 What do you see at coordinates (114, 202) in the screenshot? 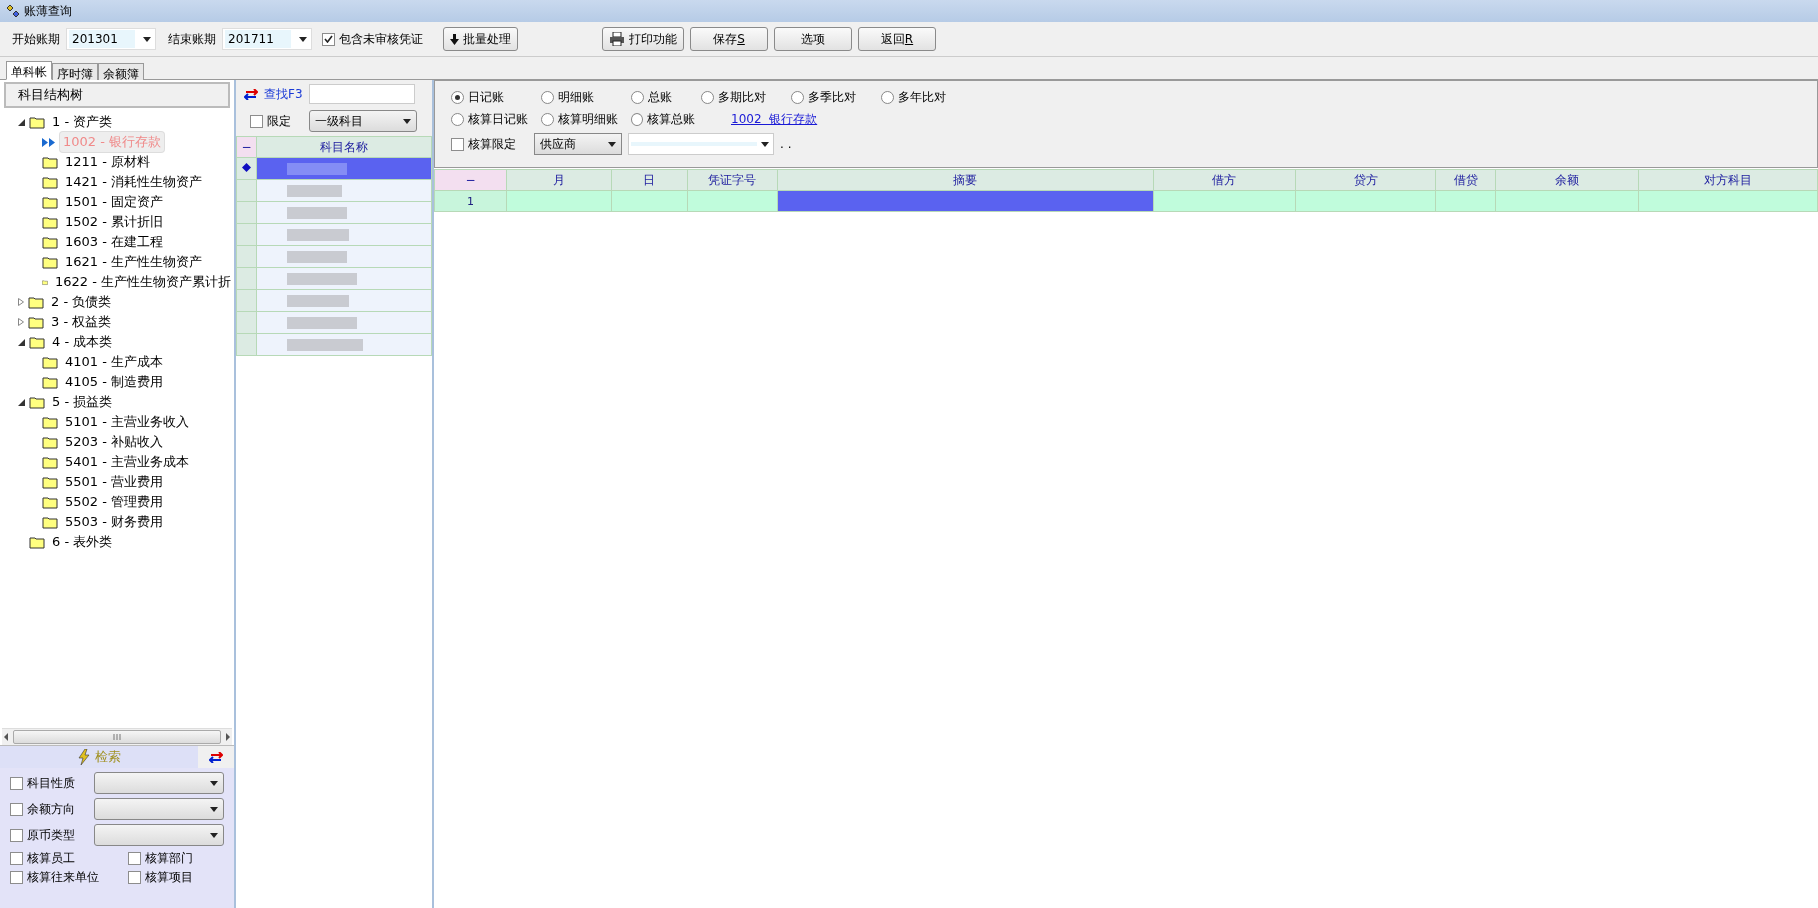
I see `tree-node: 1501 - 固定资产` at bounding box center [114, 202].